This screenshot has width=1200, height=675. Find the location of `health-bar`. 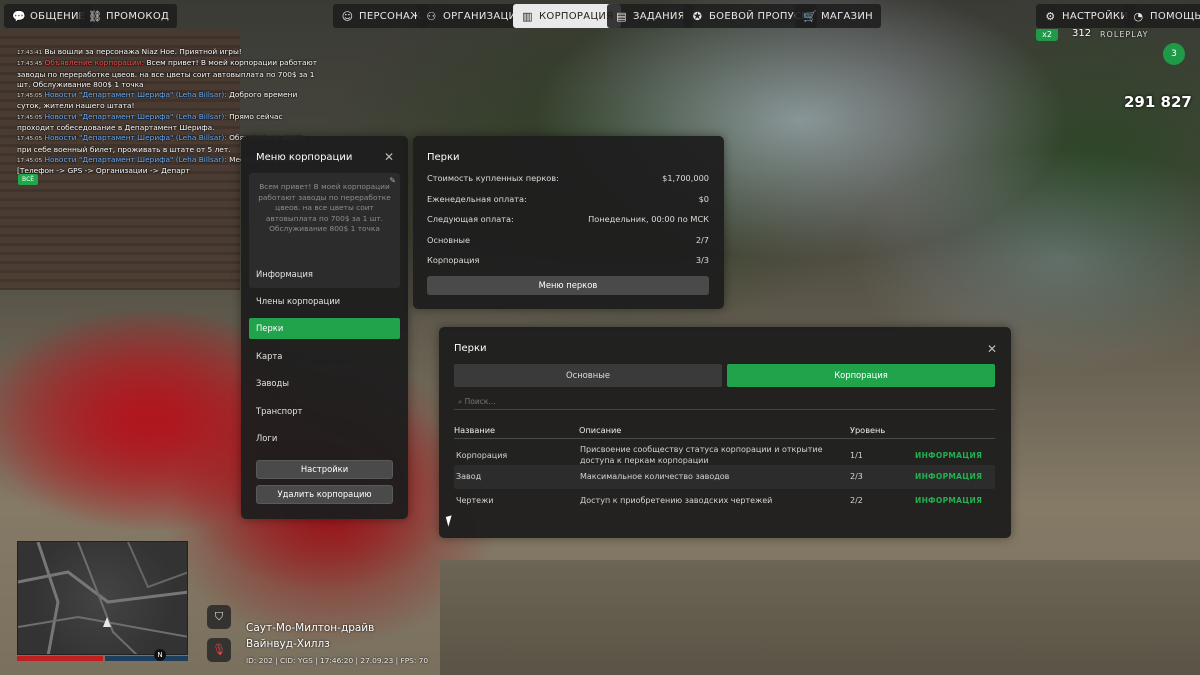

health-bar is located at coordinates (60, 658).